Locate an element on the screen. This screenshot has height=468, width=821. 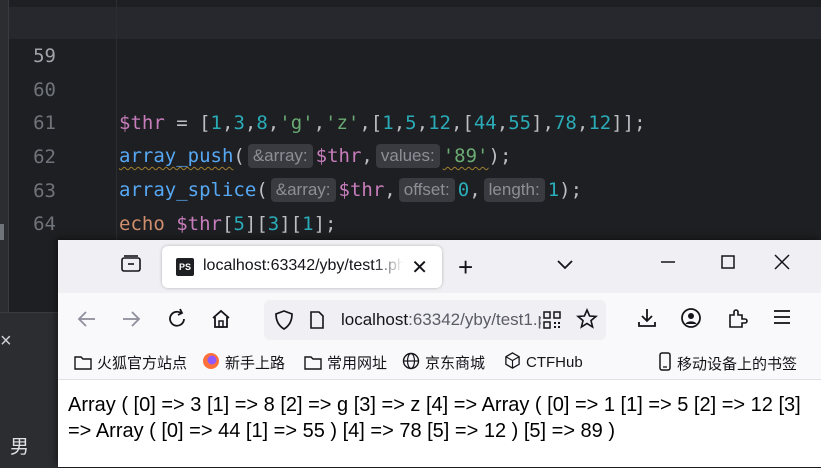
close-icon: × is located at coordinates (6, 341).